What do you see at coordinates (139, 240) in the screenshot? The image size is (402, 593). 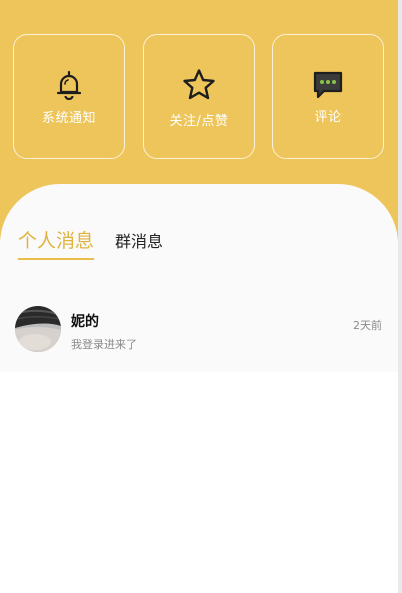 I see `tab-group-messages: 群消息` at bounding box center [139, 240].